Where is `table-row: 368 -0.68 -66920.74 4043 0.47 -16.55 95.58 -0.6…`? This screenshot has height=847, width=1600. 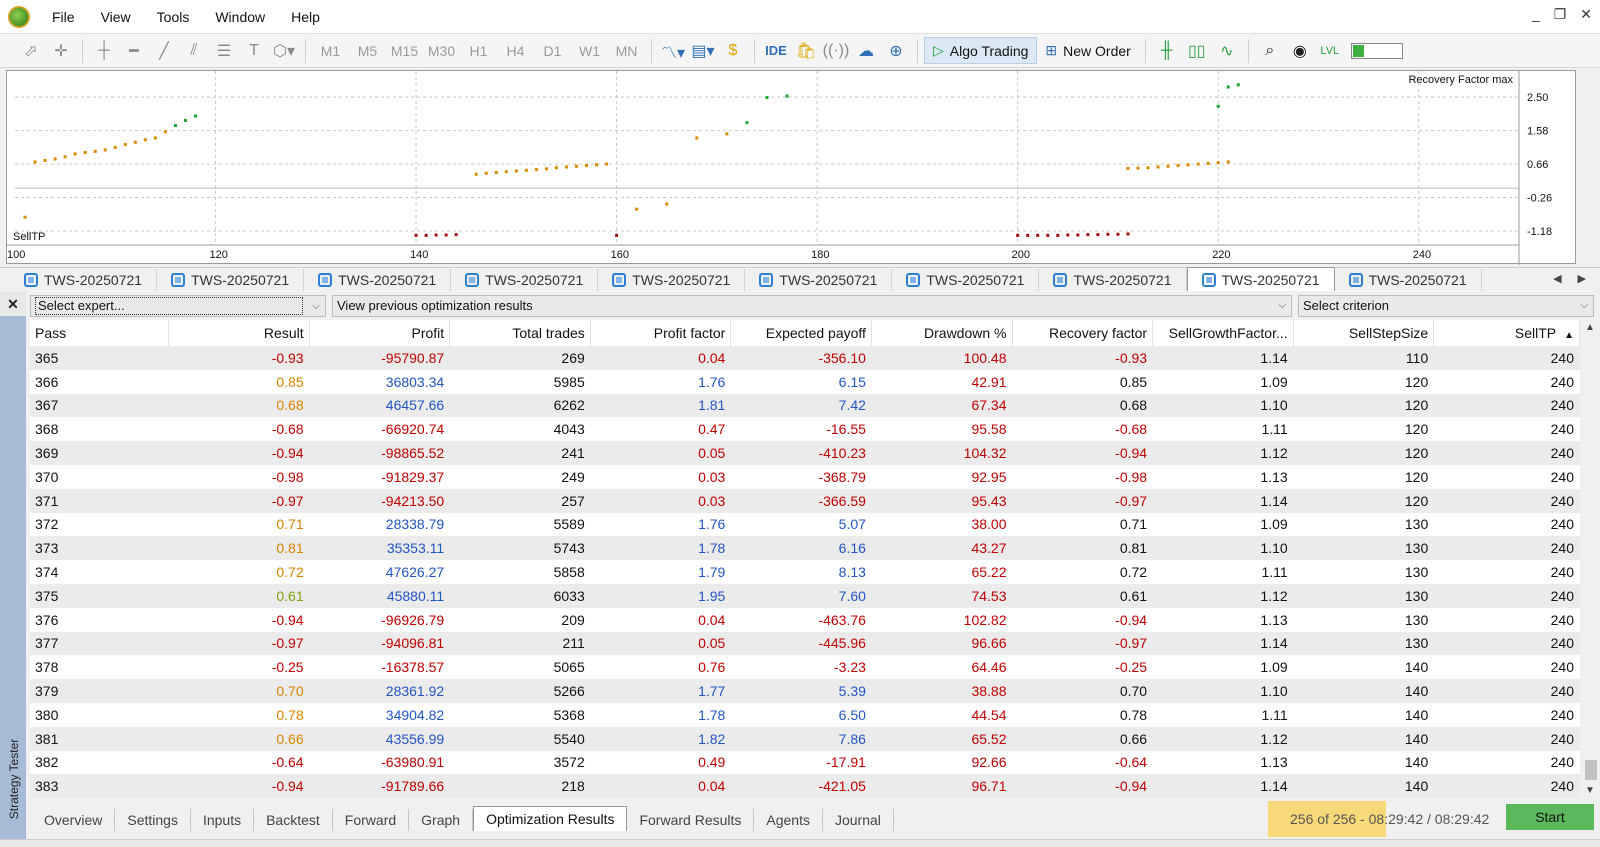 table-row: 368 -0.68 -66920.74 4043 0.47 -16.55 95.58 -0.6… is located at coordinates (805, 429).